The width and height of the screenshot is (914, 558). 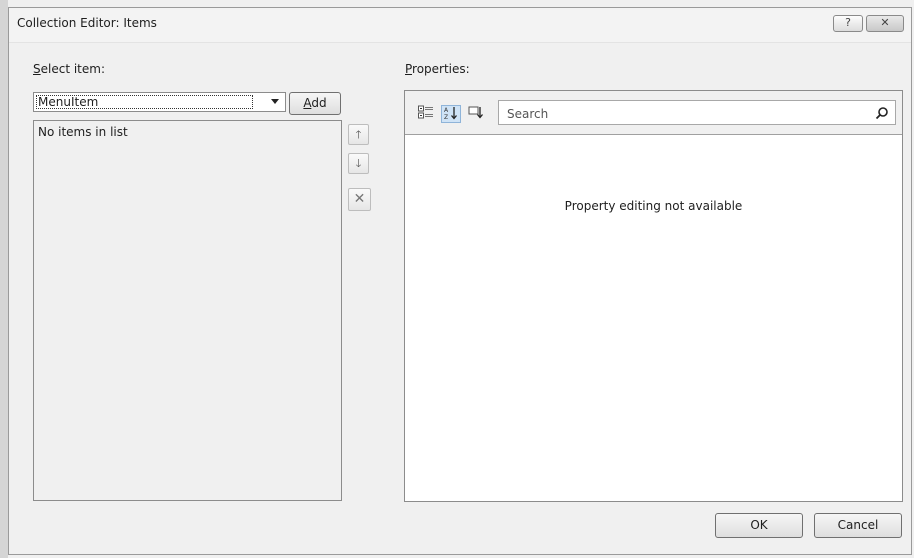 I want to click on item-type-dropdown: MenuItem, so click(x=159, y=102).